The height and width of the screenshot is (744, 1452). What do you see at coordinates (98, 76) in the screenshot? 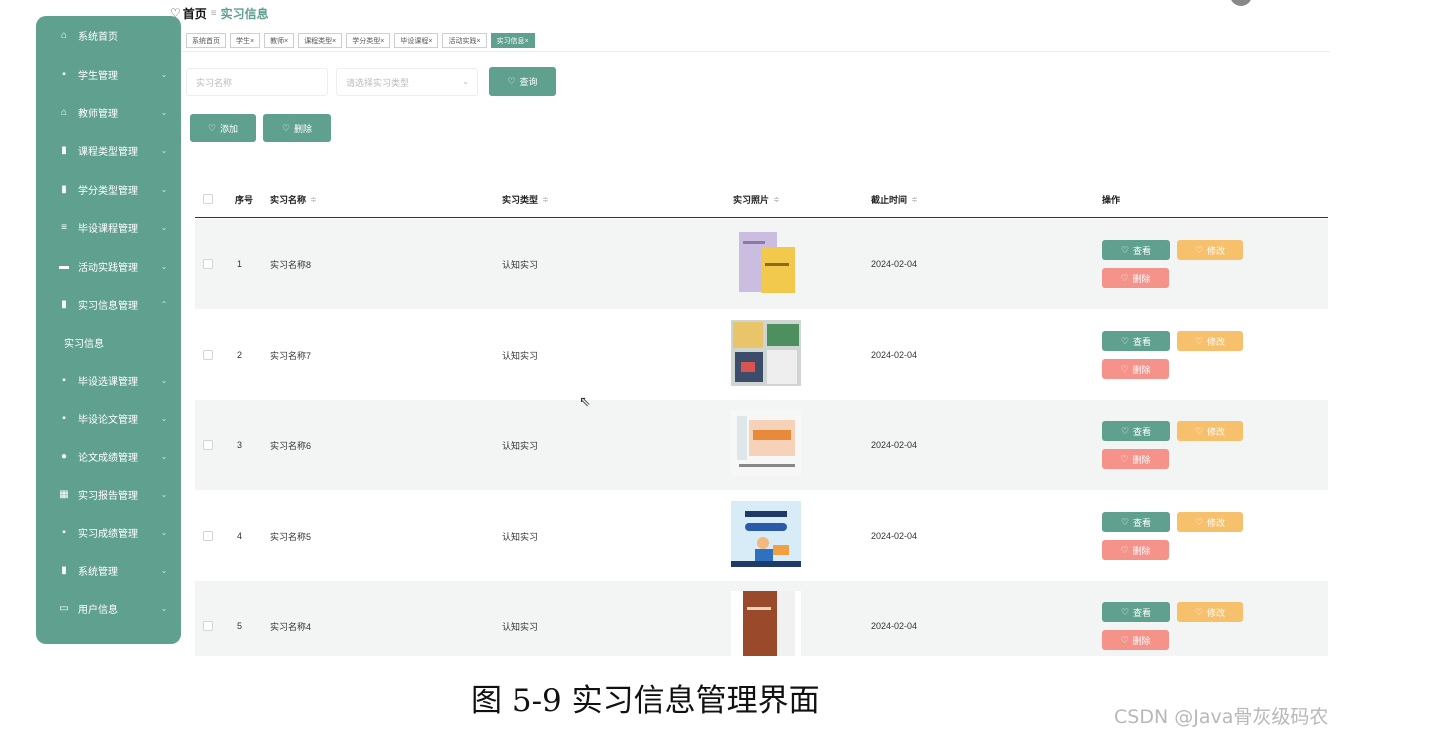
I see `sidebar-item-label: 学生管理` at bounding box center [98, 76].